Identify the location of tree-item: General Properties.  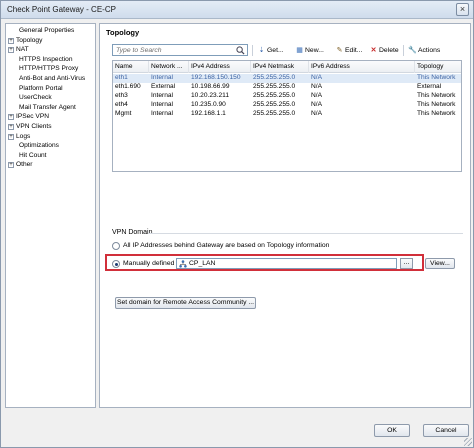
(50, 31).